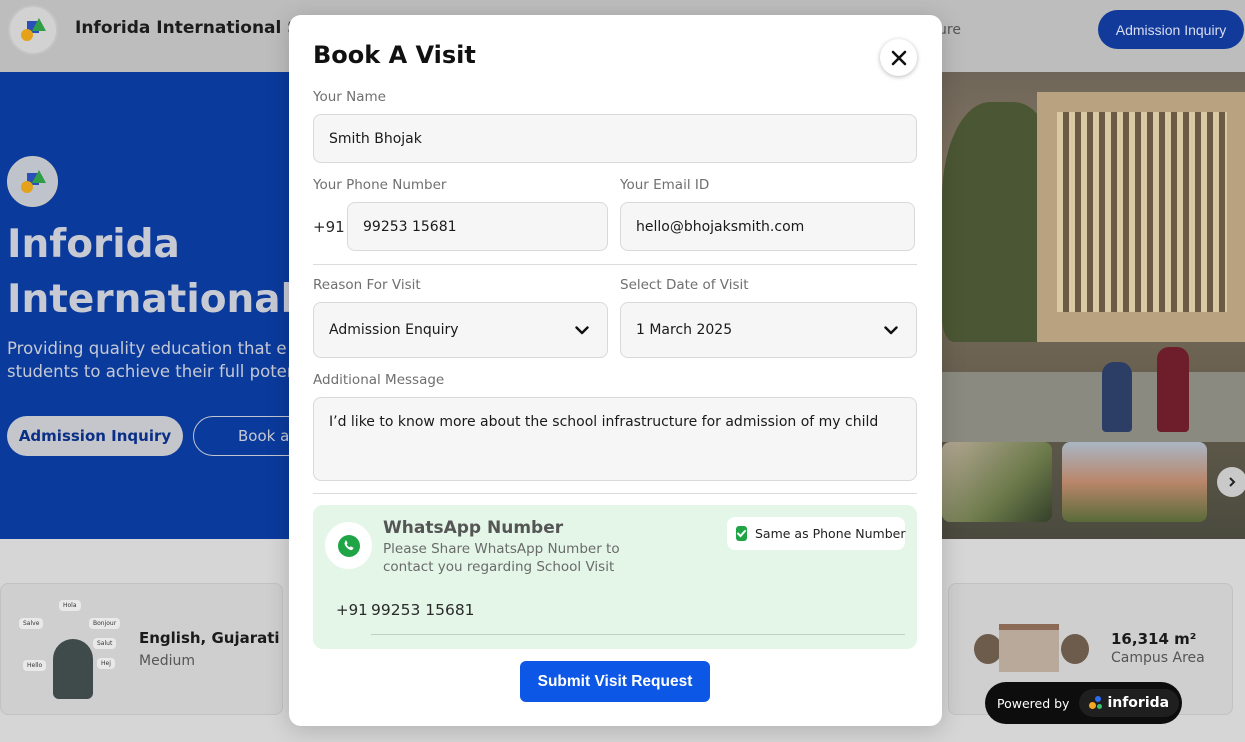 This screenshot has height=742, width=1245. Describe the element at coordinates (380, 185) in the screenshot. I see `phone-label: Your Phone Number` at that location.